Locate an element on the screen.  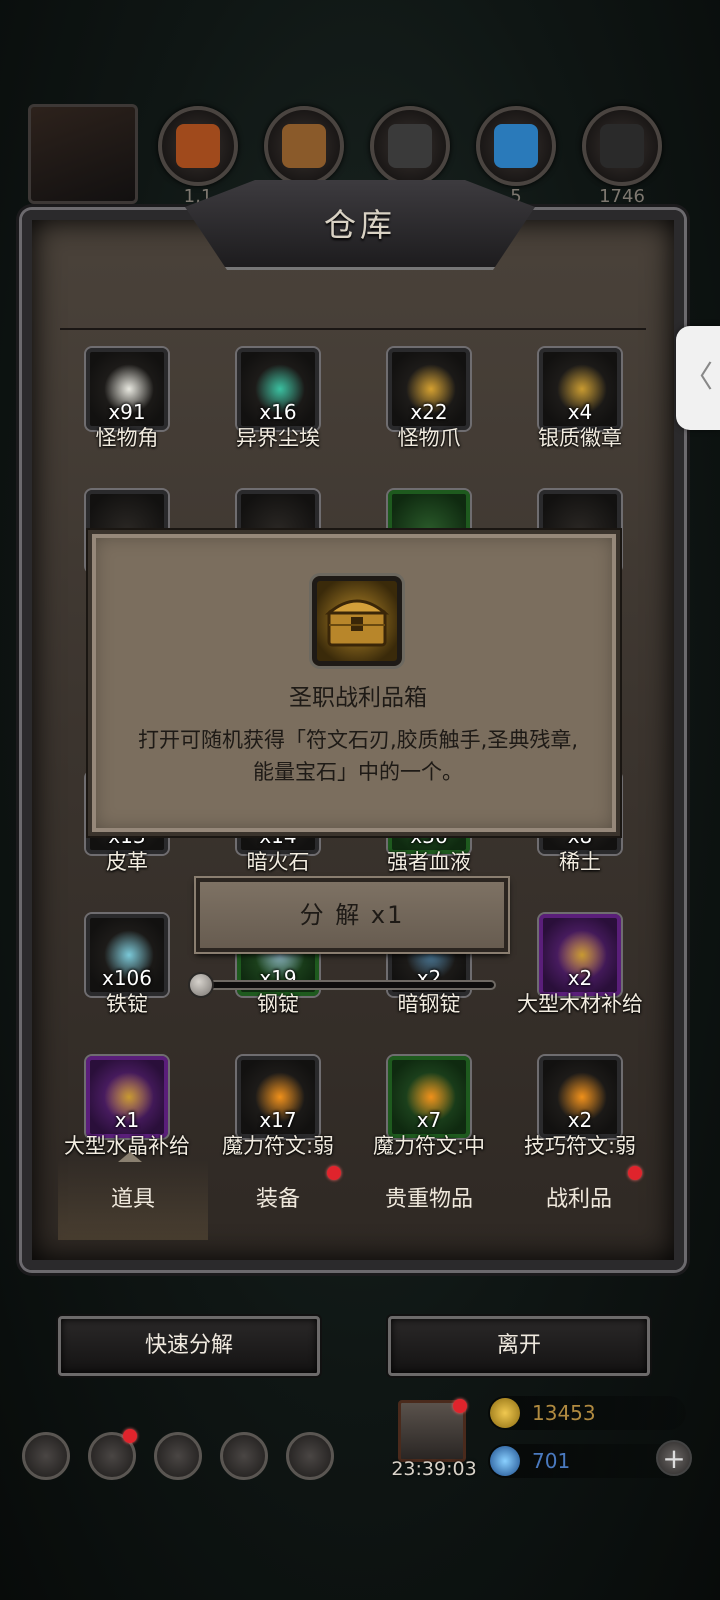
item-name: 大型木材补给 is located at coordinates (580, 1004).